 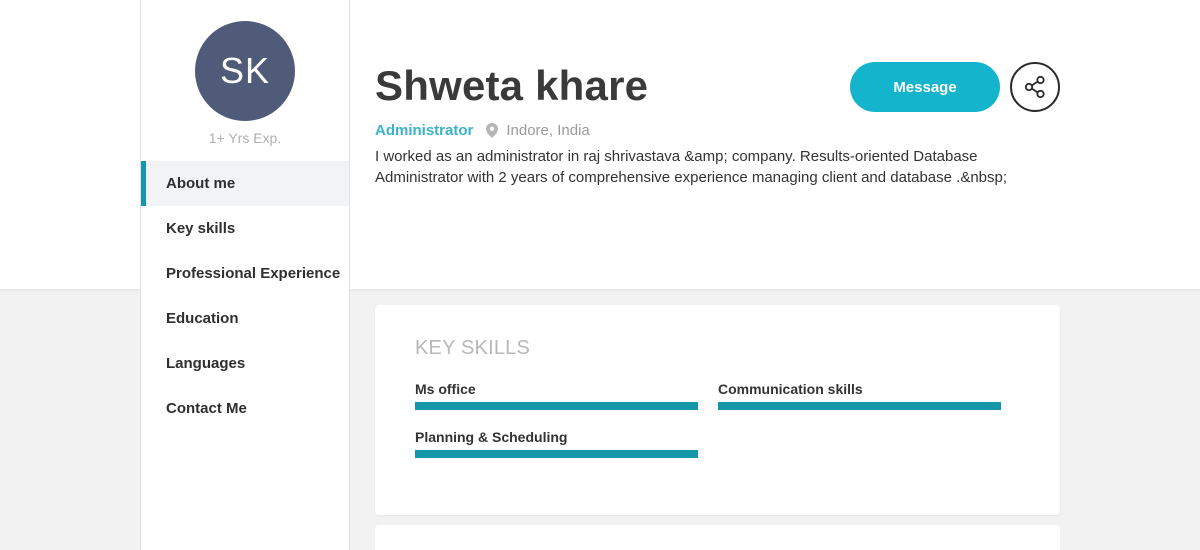 I want to click on sidebar-item-contact-me: Contact Me, so click(x=245, y=408).